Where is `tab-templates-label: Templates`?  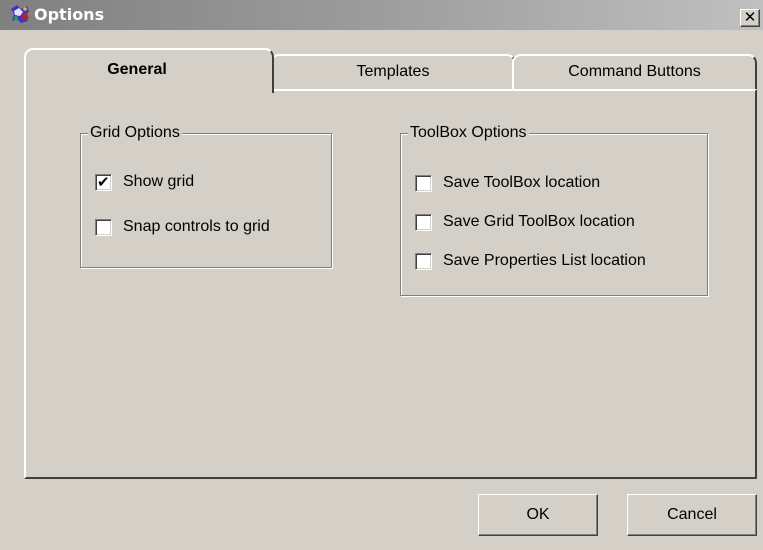
tab-templates-label: Templates is located at coordinates (393, 71).